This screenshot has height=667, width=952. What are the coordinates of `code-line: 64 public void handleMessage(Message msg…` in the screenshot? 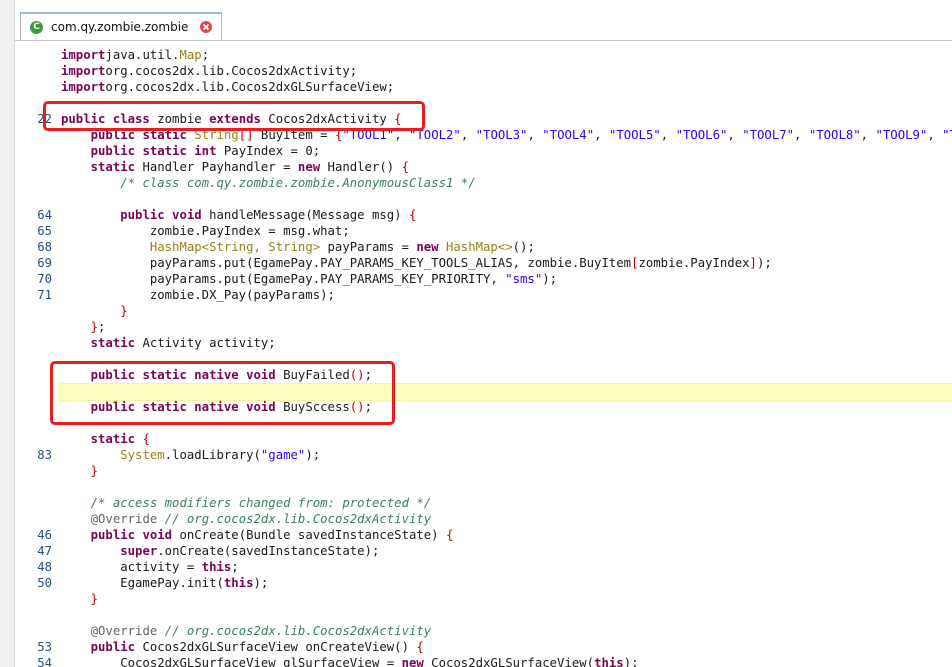 It's located at (483, 215).